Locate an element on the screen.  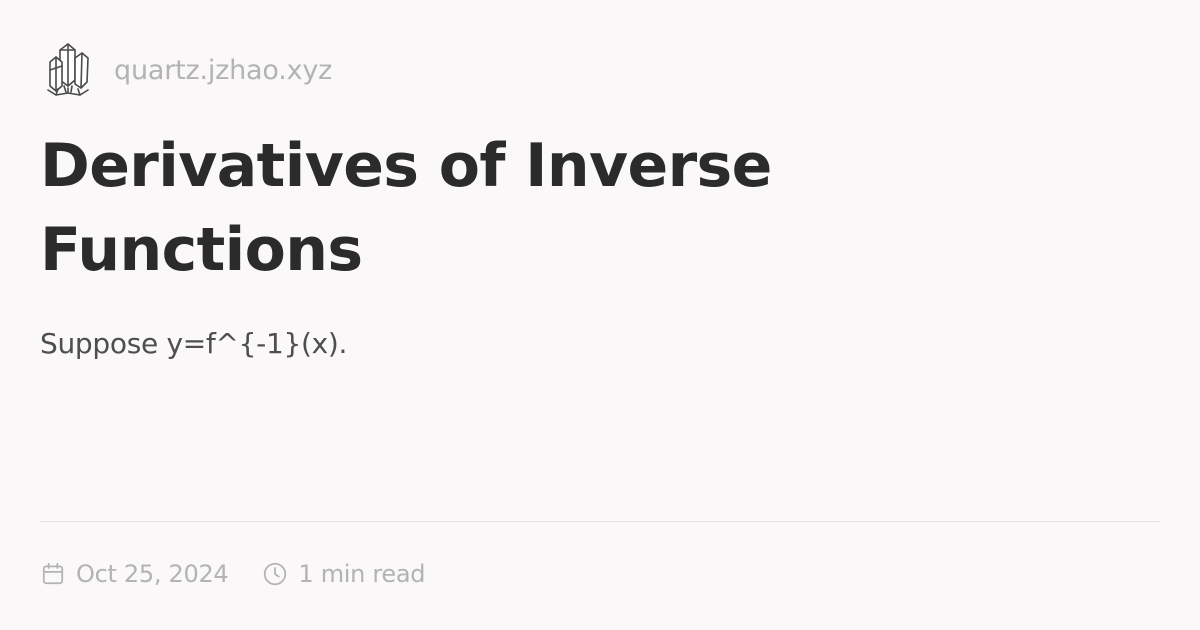
page-description: Suppose y=f^{-1}(x). is located at coordinates (194, 343).